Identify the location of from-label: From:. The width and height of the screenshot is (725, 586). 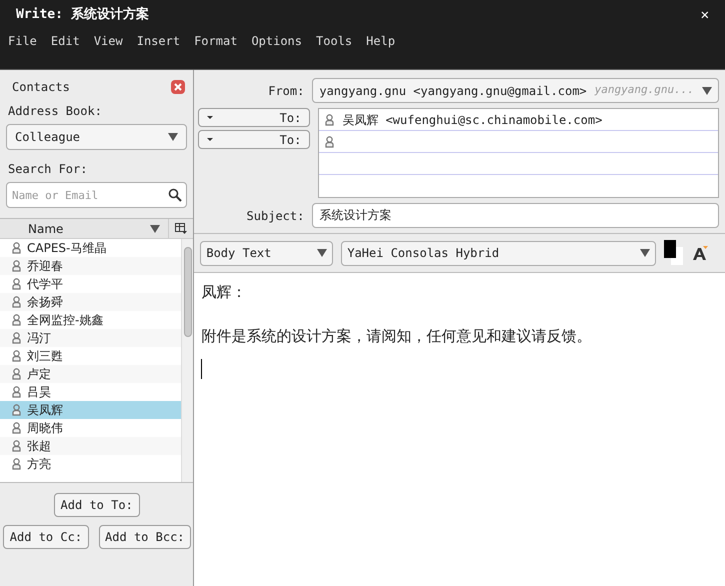
(286, 91).